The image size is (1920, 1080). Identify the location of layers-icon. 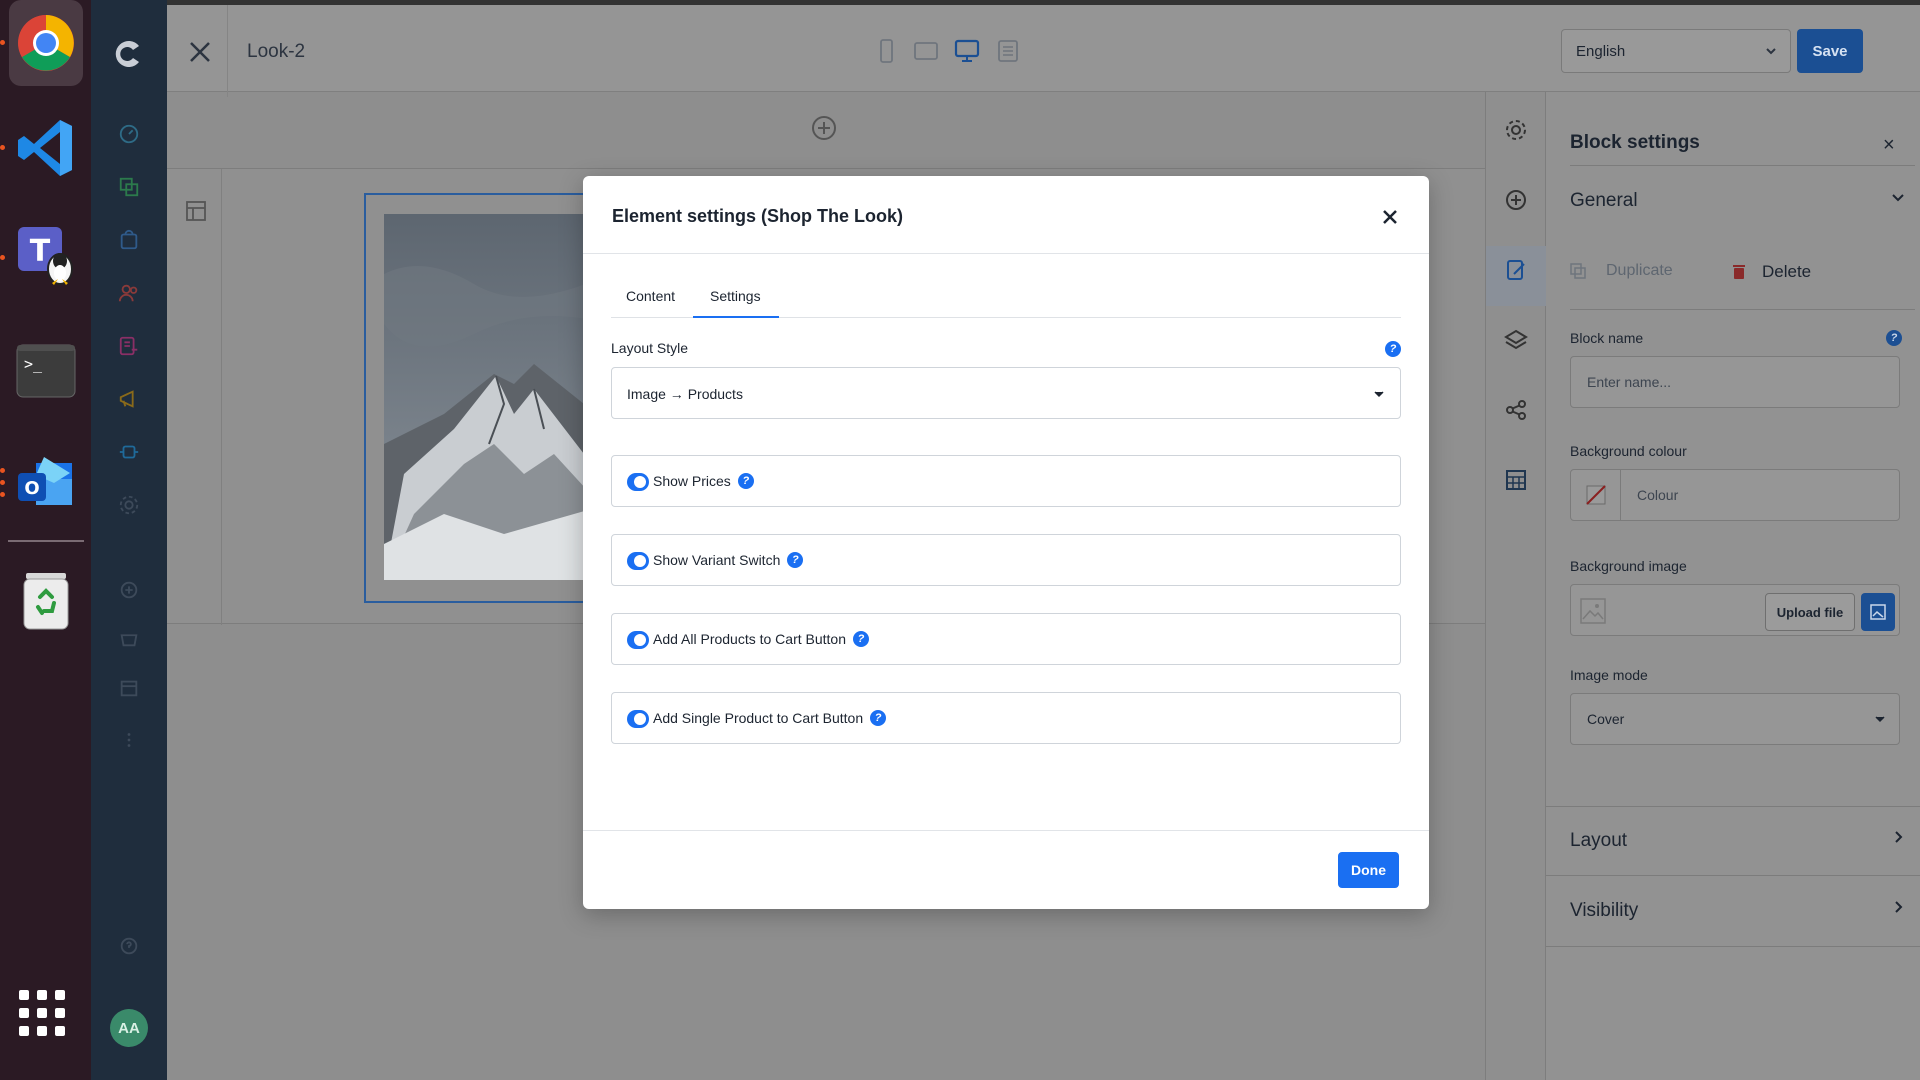
(1516, 340).